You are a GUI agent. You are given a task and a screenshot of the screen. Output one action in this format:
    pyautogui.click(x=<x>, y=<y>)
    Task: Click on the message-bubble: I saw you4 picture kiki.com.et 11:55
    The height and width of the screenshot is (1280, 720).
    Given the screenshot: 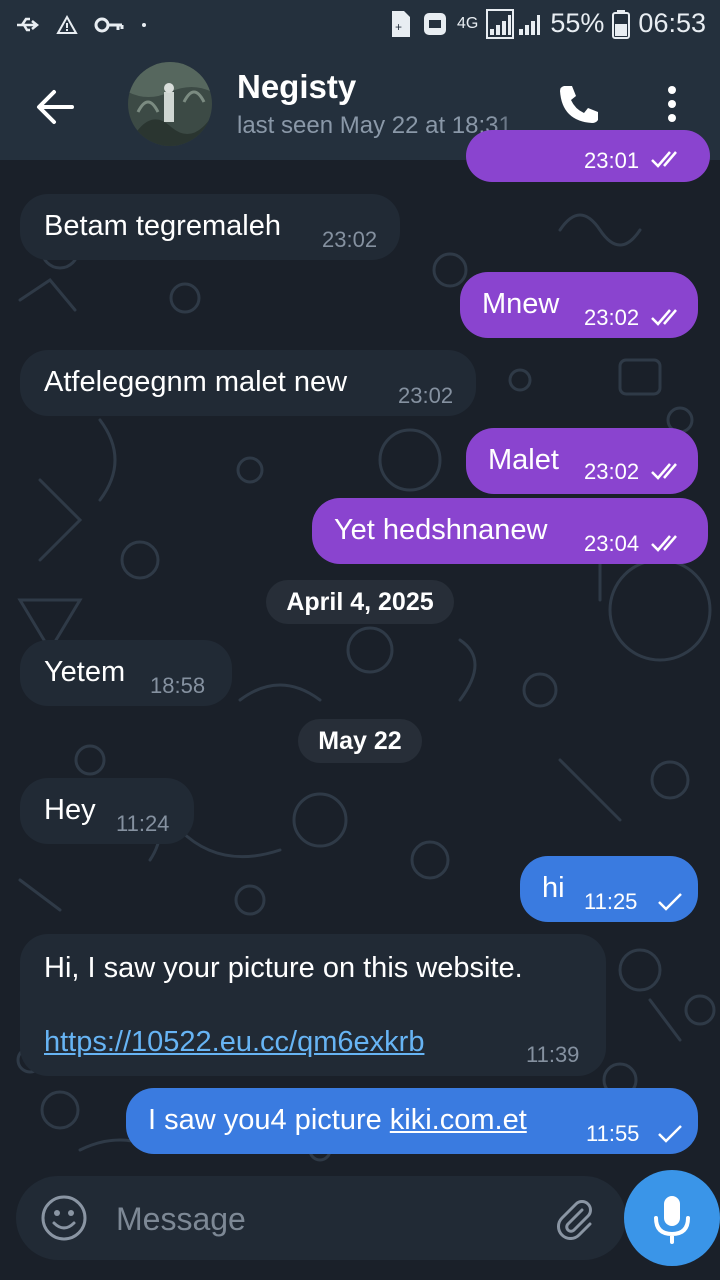 What is the action you would take?
    pyautogui.click(x=412, y=1121)
    